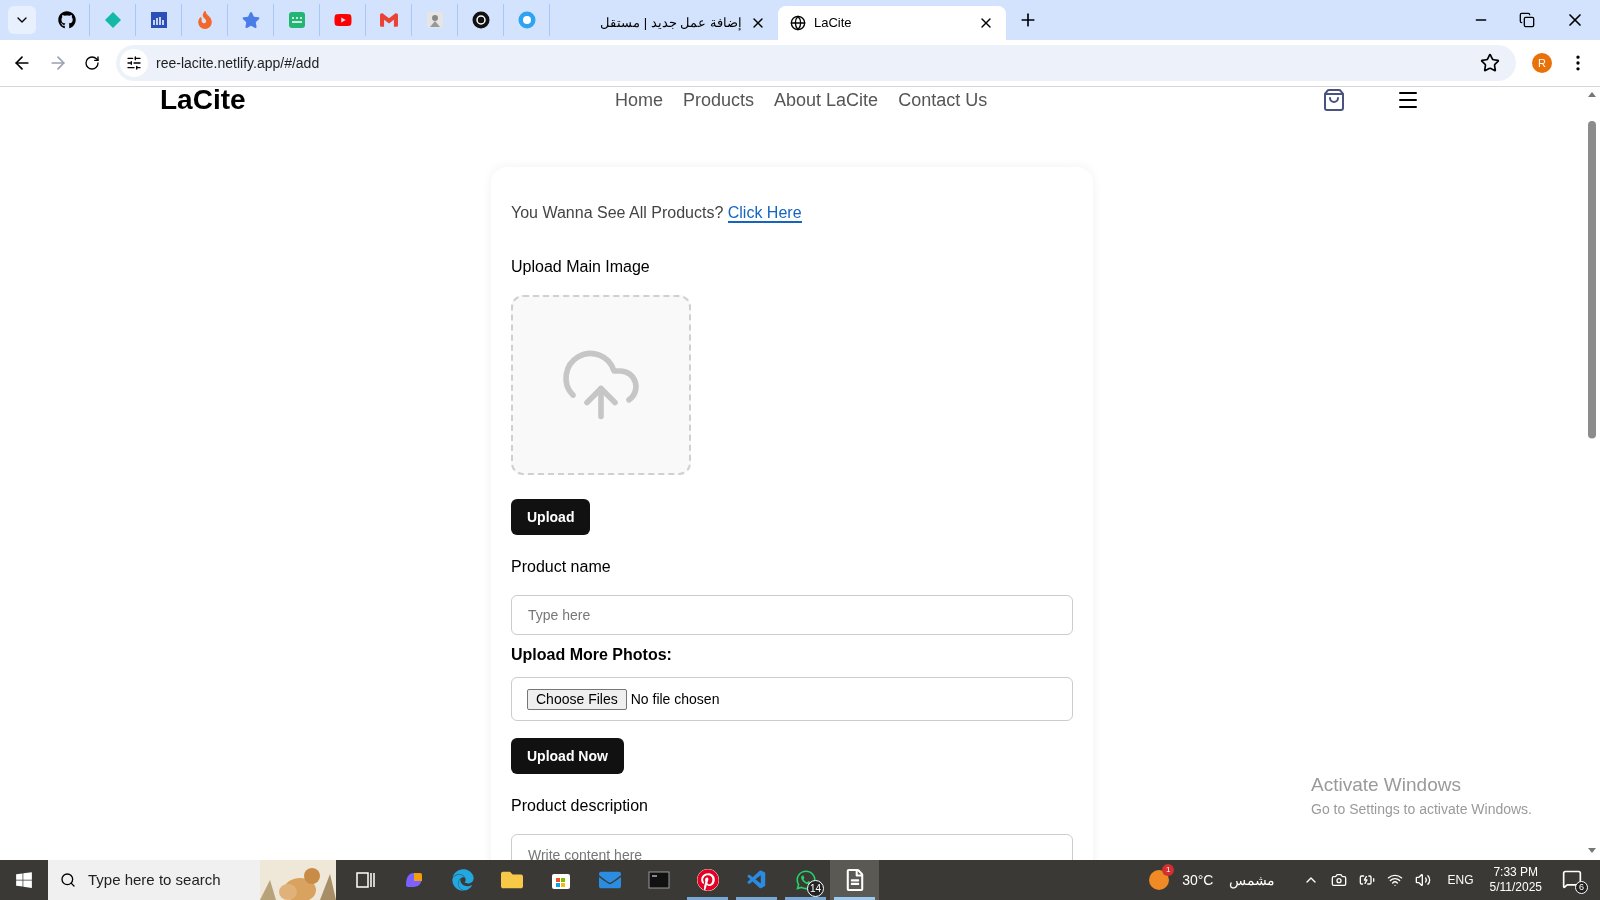  Describe the element at coordinates (364, 880) in the screenshot. I see `task-view-icon` at that location.